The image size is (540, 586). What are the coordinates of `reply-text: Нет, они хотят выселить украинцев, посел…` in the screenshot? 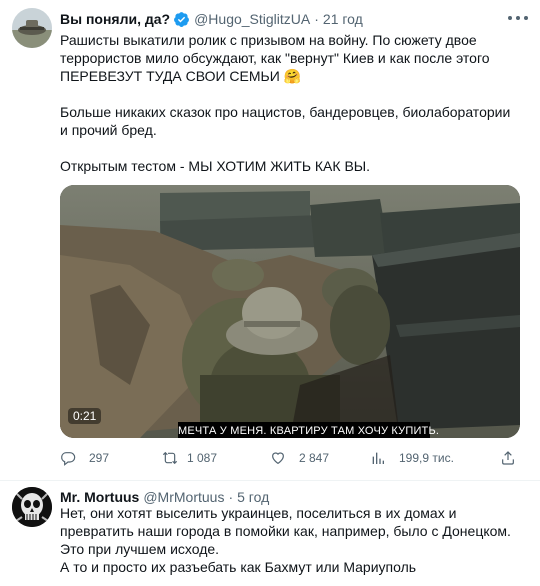 It's located at (295, 540).